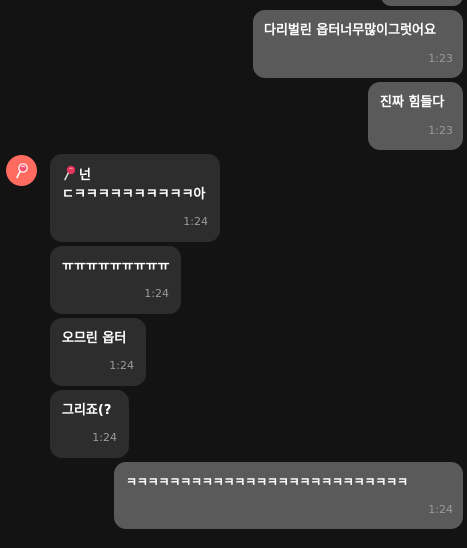  Describe the element at coordinates (98, 352) in the screenshot. I see `message-bubble-incoming: 오므린 옵터 1:24` at that location.